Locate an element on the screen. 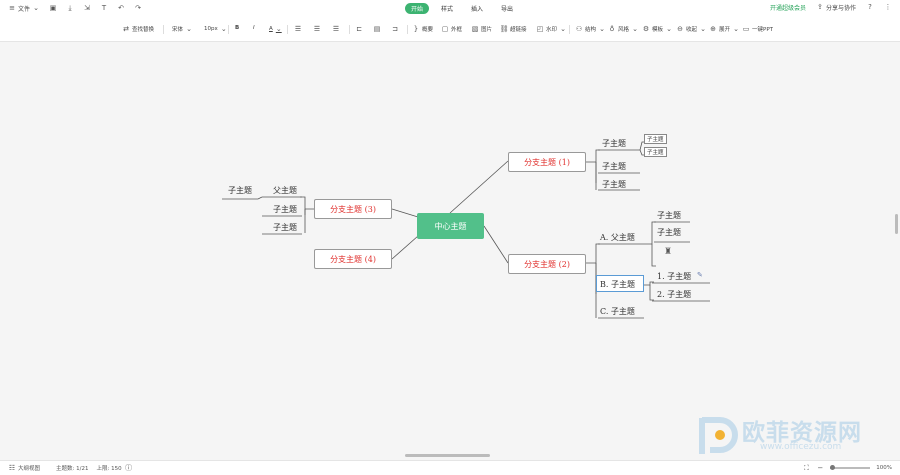 The image size is (900, 475). zoom-level: 100% is located at coordinates (884, 468).